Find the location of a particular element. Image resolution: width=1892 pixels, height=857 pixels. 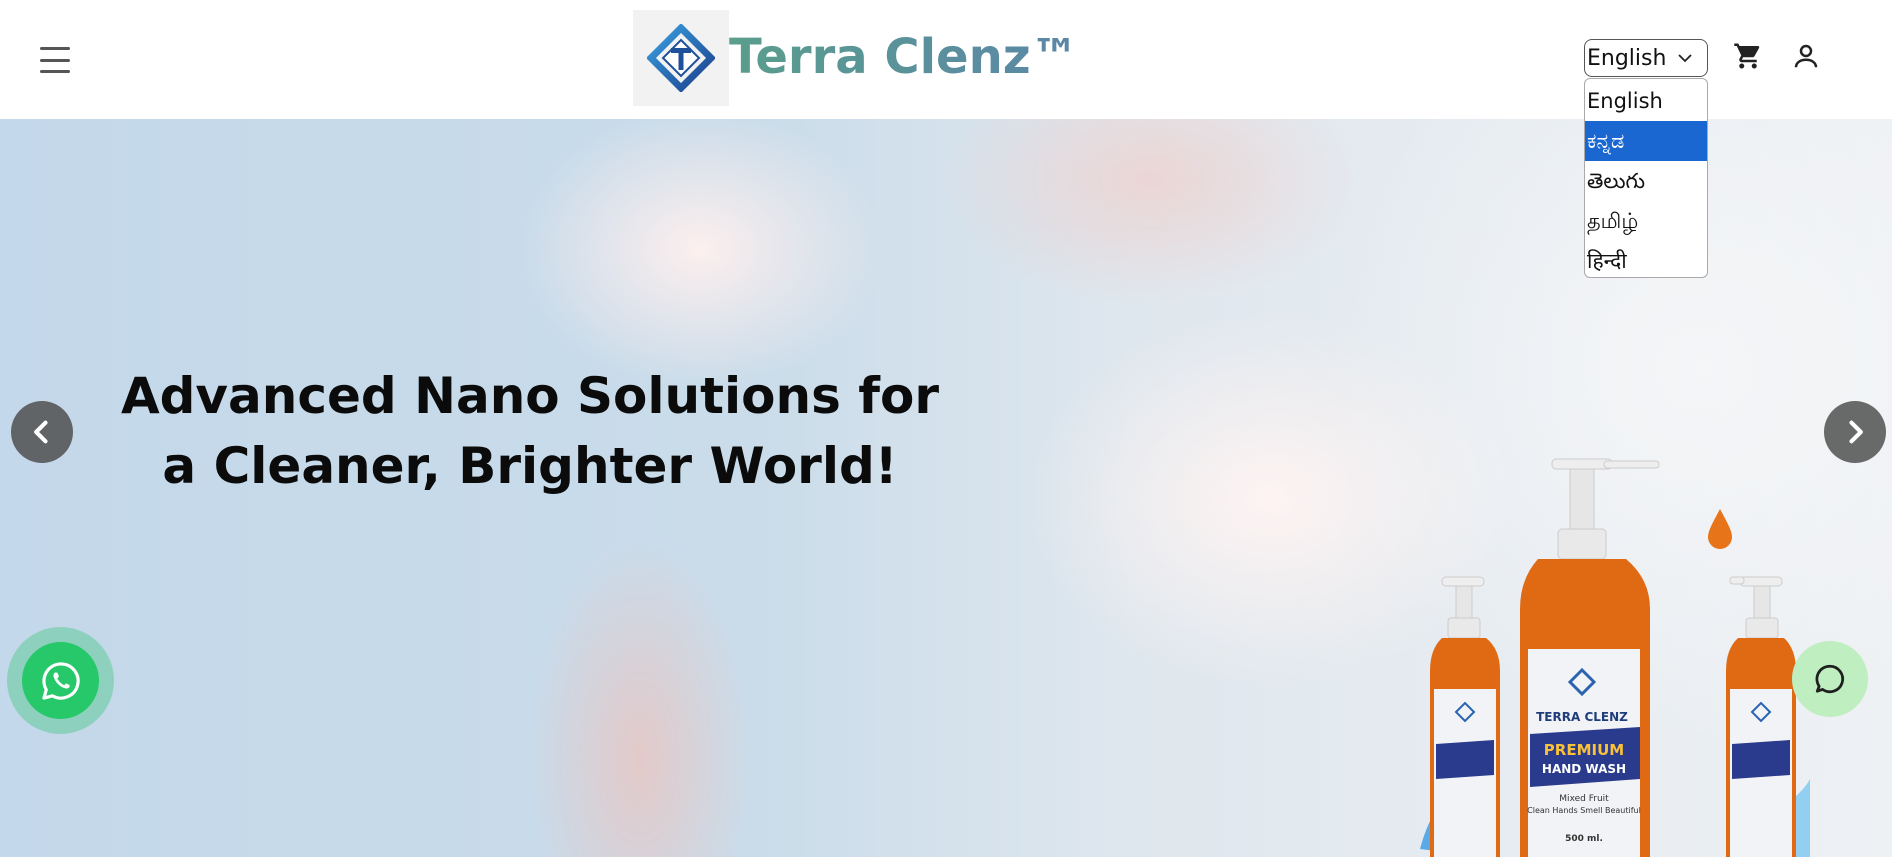

cart-icon is located at coordinates (1748, 56).